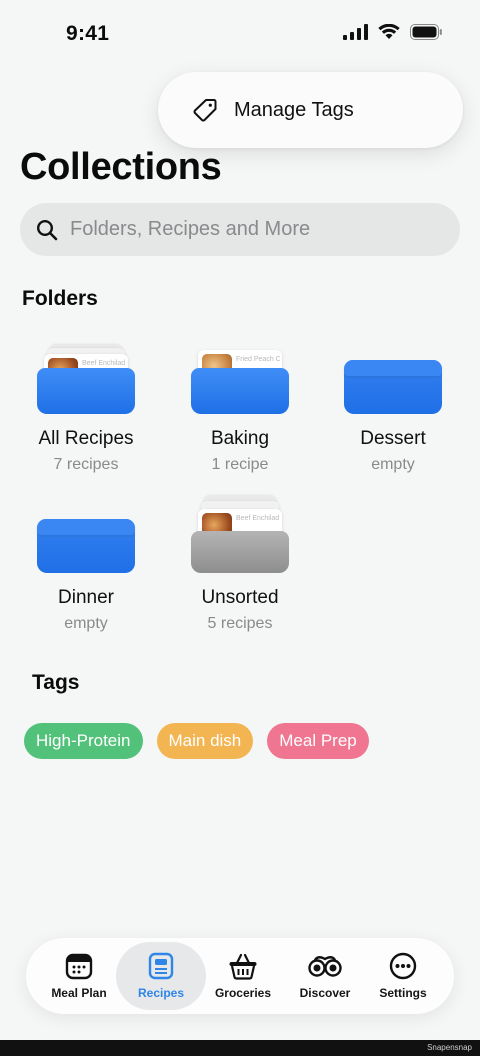 The height and width of the screenshot is (1056, 480). What do you see at coordinates (86, 464) in the screenshot?
I see `folder-count: 7 recipes` at bounding box center [86, 464].